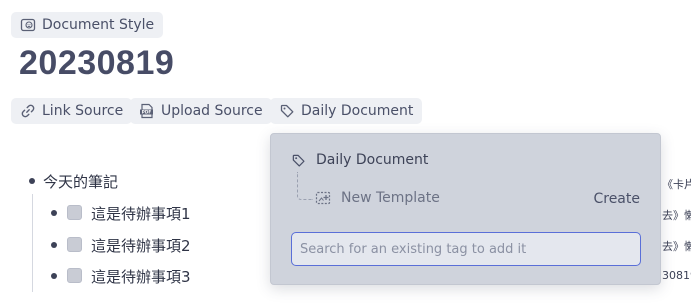 This screenshot has height=307, width=691. What do you see at coordinates (323, 198) in the screenshot?
I see `template-plus-icon` at bounding box center [323, 198].